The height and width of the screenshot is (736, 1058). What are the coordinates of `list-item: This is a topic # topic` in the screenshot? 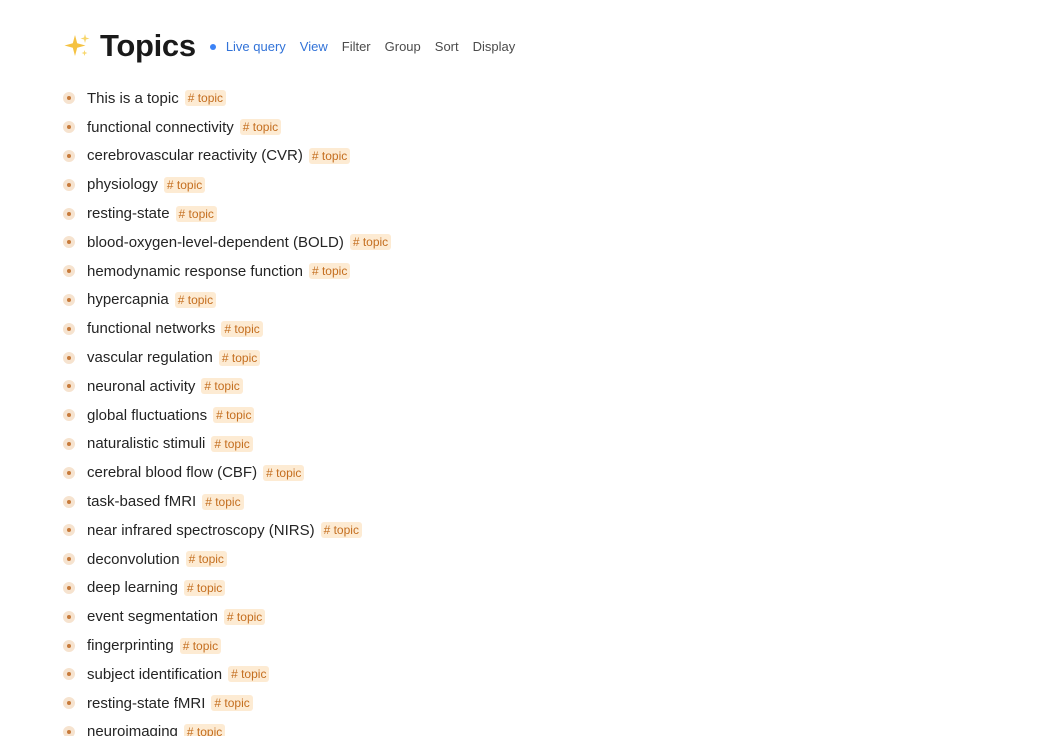 It's located at (225, 98).